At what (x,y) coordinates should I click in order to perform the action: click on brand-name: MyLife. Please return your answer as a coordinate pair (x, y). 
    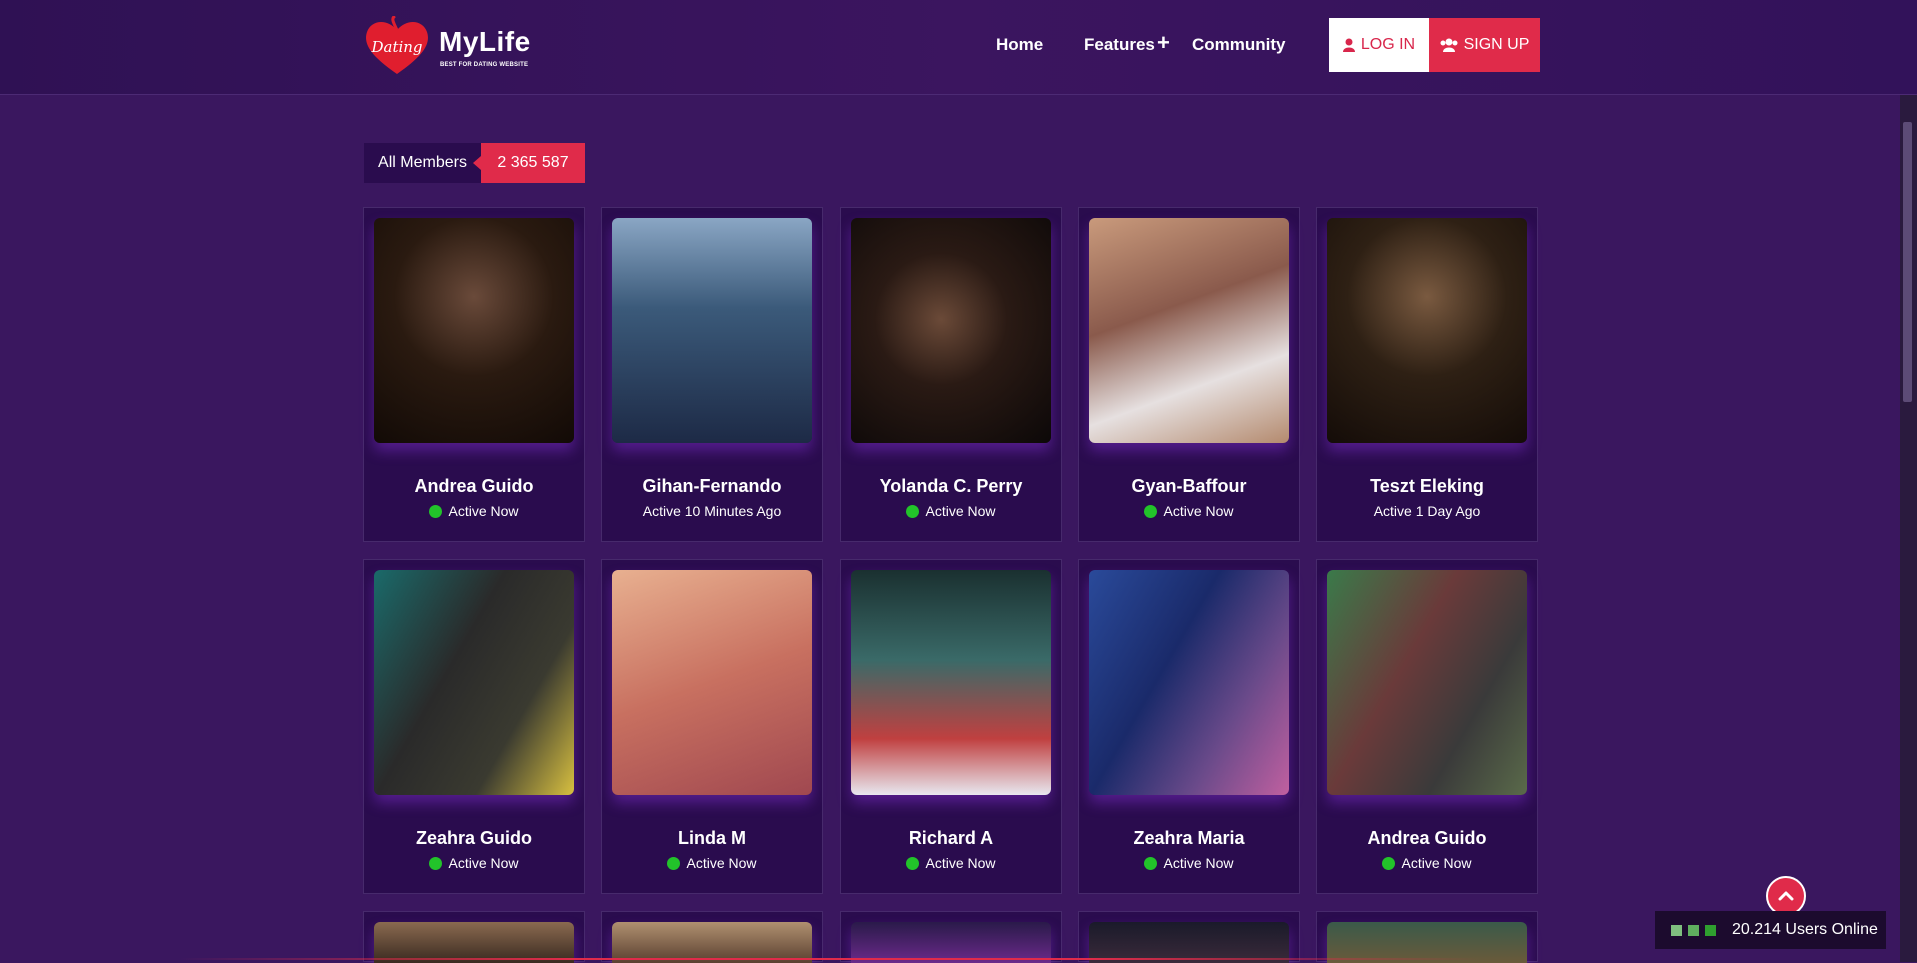
    Looking at the image, I should click on (485, 41).